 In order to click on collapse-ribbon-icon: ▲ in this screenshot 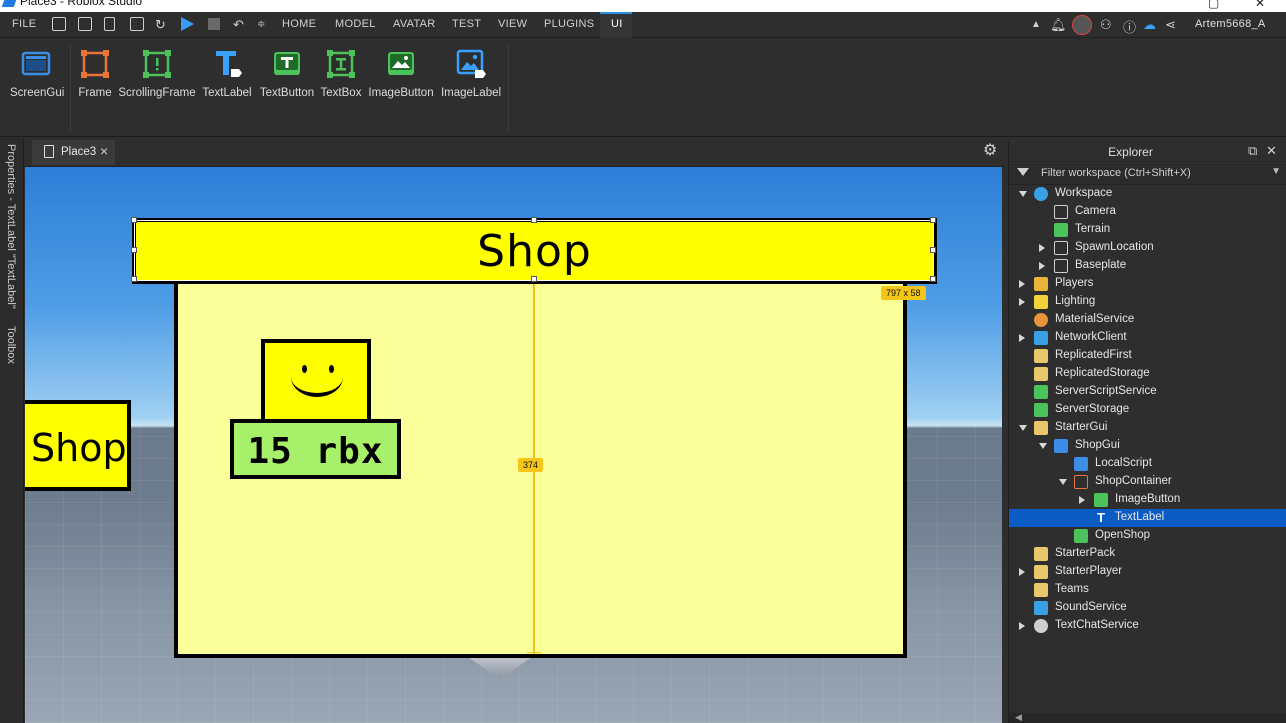, I will do `click(1036, 24)`.